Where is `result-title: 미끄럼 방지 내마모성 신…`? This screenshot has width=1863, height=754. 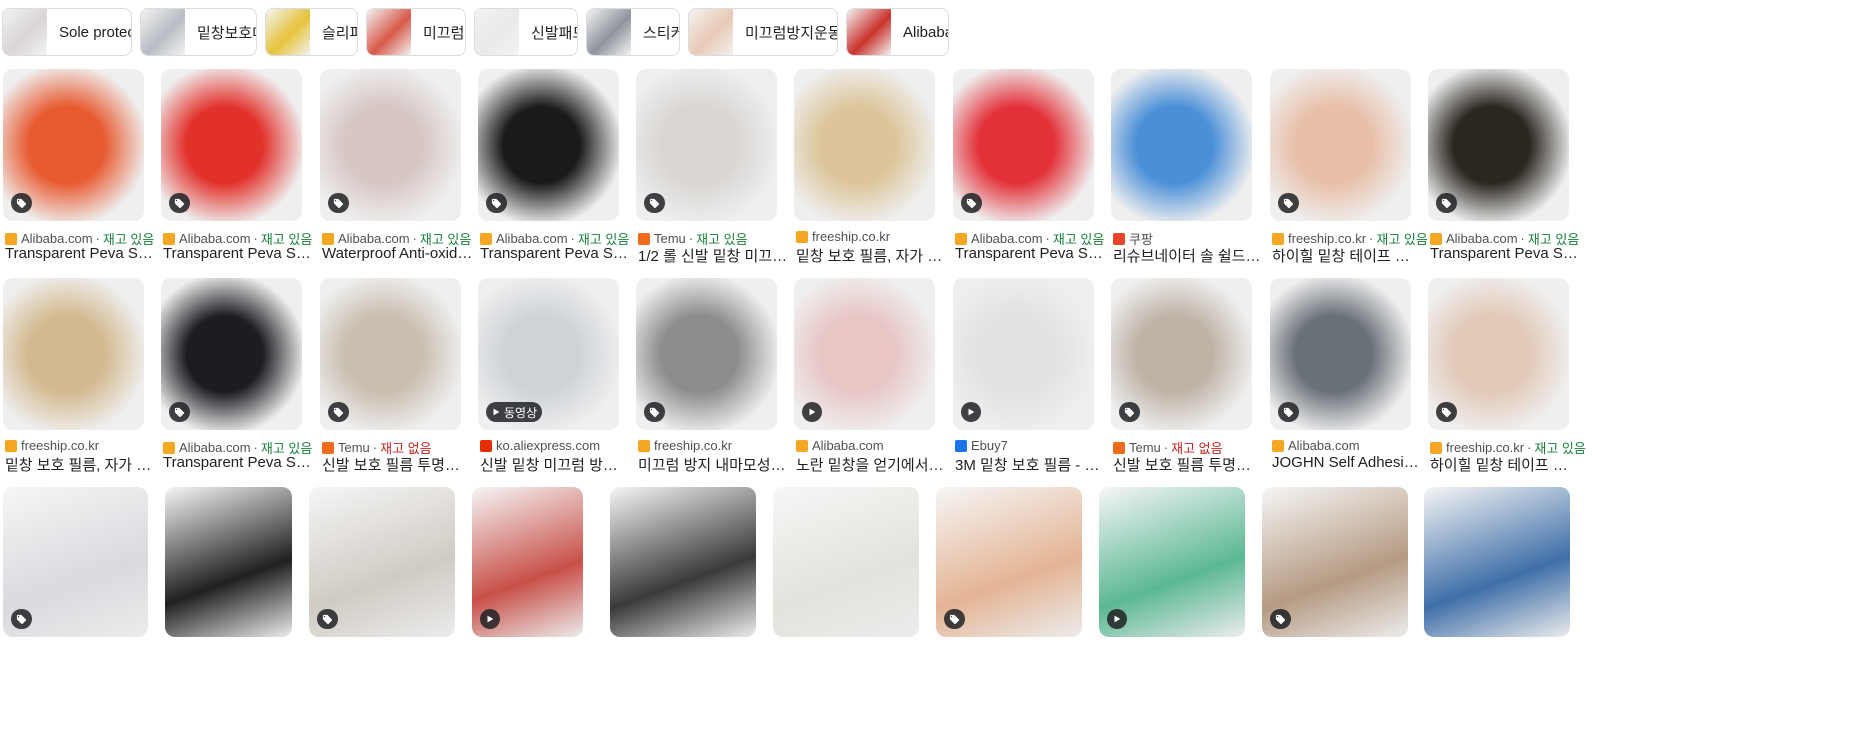
result-title: 미끄럼 방지 내마모성 신… is located at coordinates (713, 464).